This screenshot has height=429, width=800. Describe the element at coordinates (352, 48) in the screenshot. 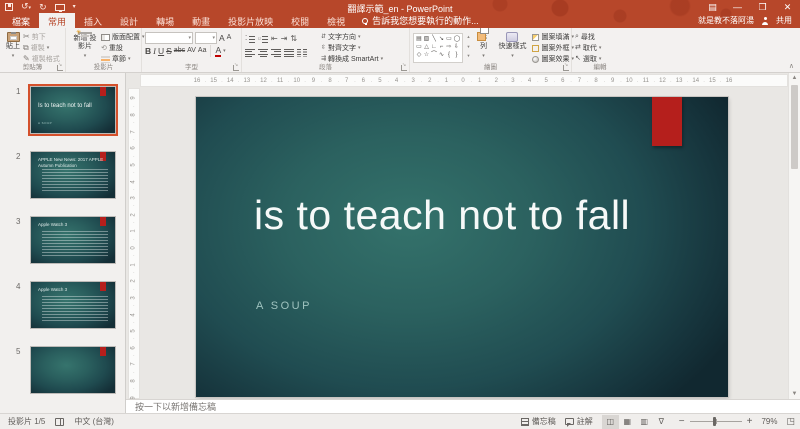

I see `align-text-button: ⇳ 對齊文字 ▾` at that location.